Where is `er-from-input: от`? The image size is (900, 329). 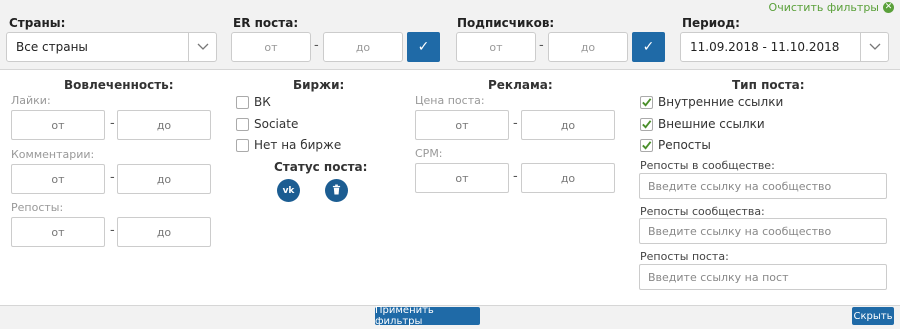 er-from-input: от is located at coordinates (271, 47).